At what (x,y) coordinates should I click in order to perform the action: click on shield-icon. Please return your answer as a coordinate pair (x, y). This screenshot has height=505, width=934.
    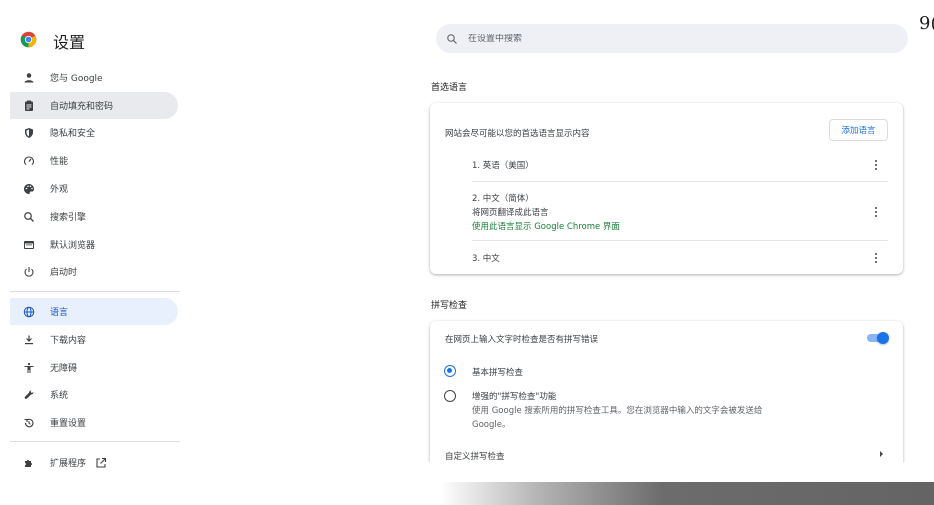
    Looking at the image, I should click on (29, 133).